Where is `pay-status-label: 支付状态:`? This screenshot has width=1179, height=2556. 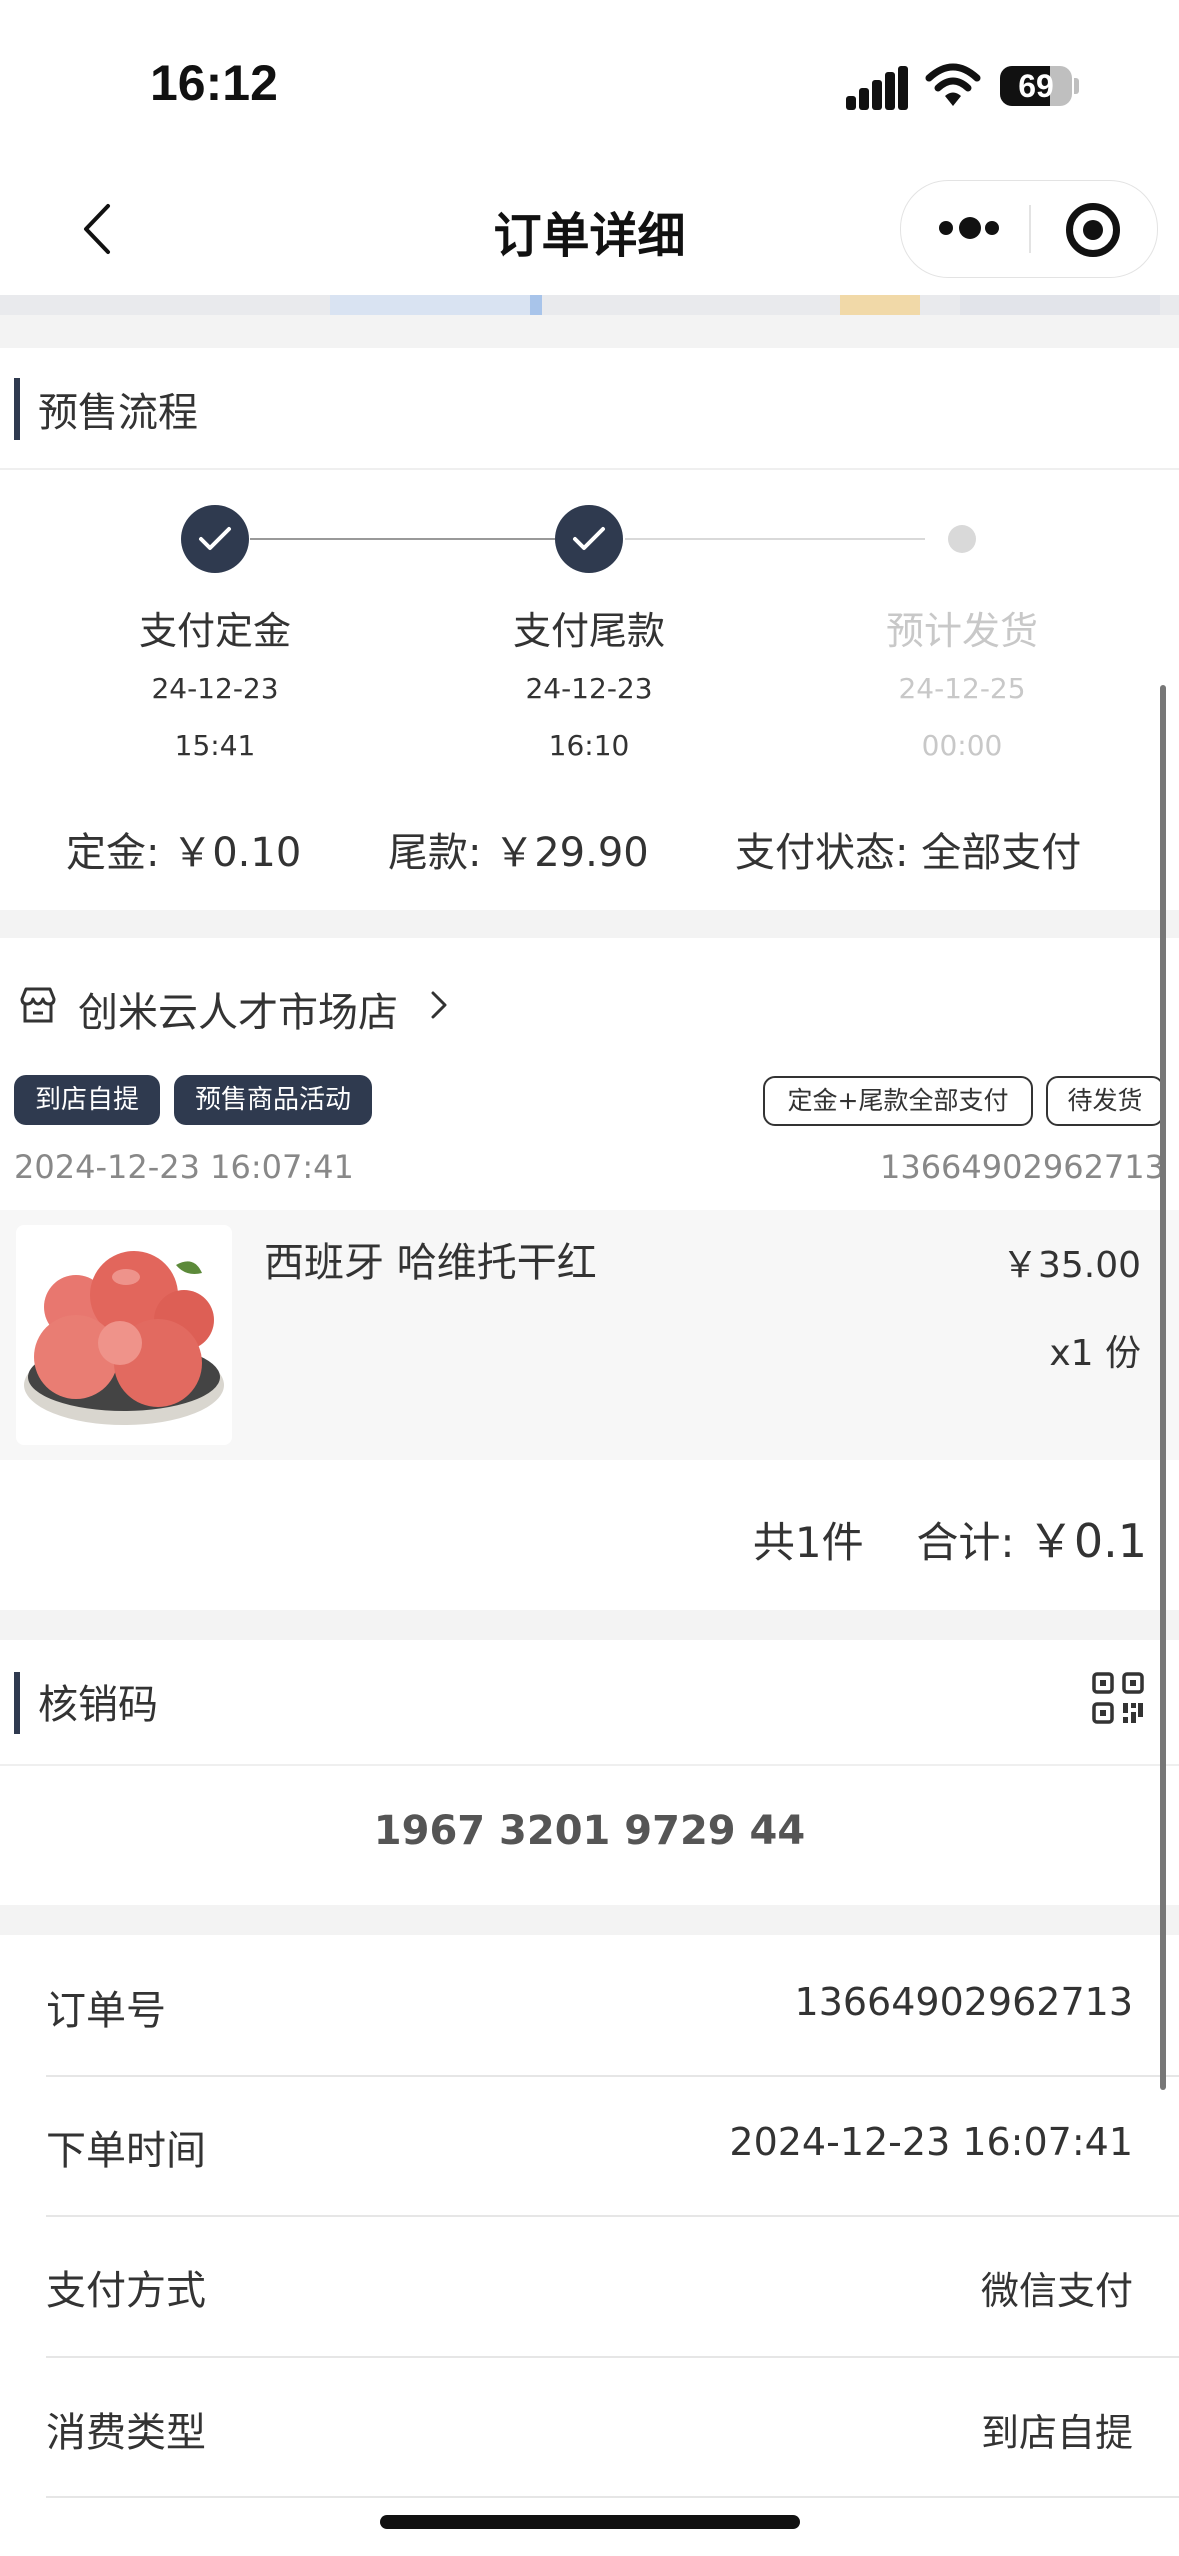
pay-status-label: 支付状态: is located at coordinates (822, 853).